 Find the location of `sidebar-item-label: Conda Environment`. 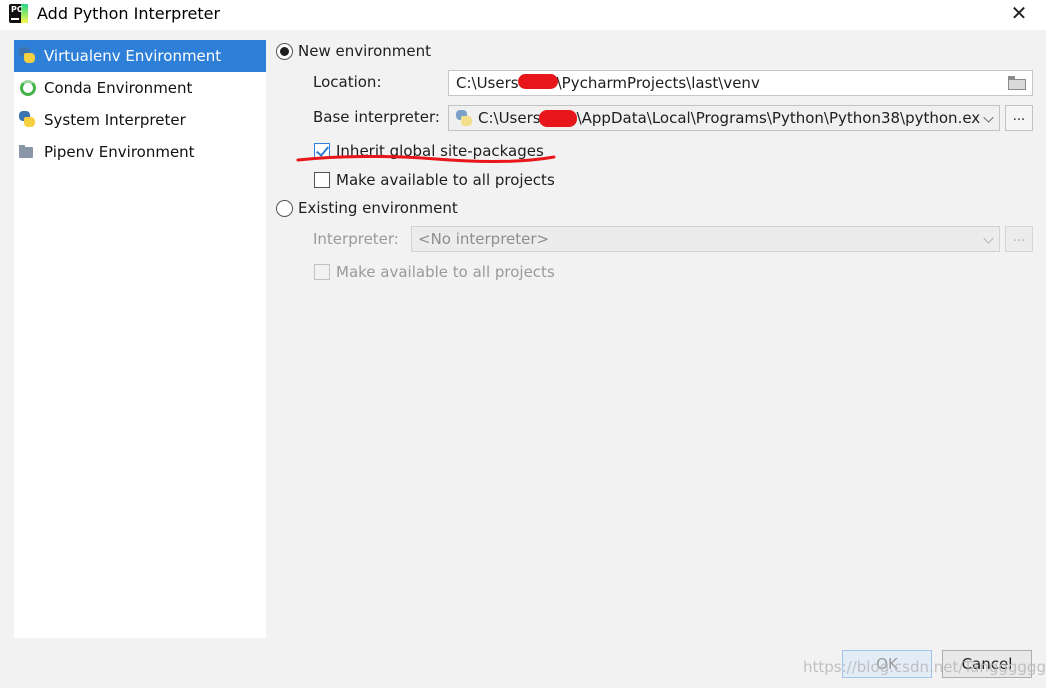

sidebar-item-label: Conda Environment is located at coordinates (118, 88).